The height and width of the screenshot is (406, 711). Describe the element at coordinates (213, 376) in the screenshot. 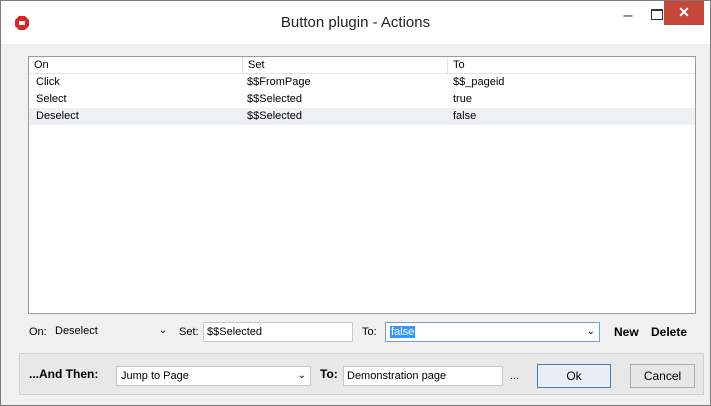

I see `and-then-select: Jump to Page ⌄` at that location.